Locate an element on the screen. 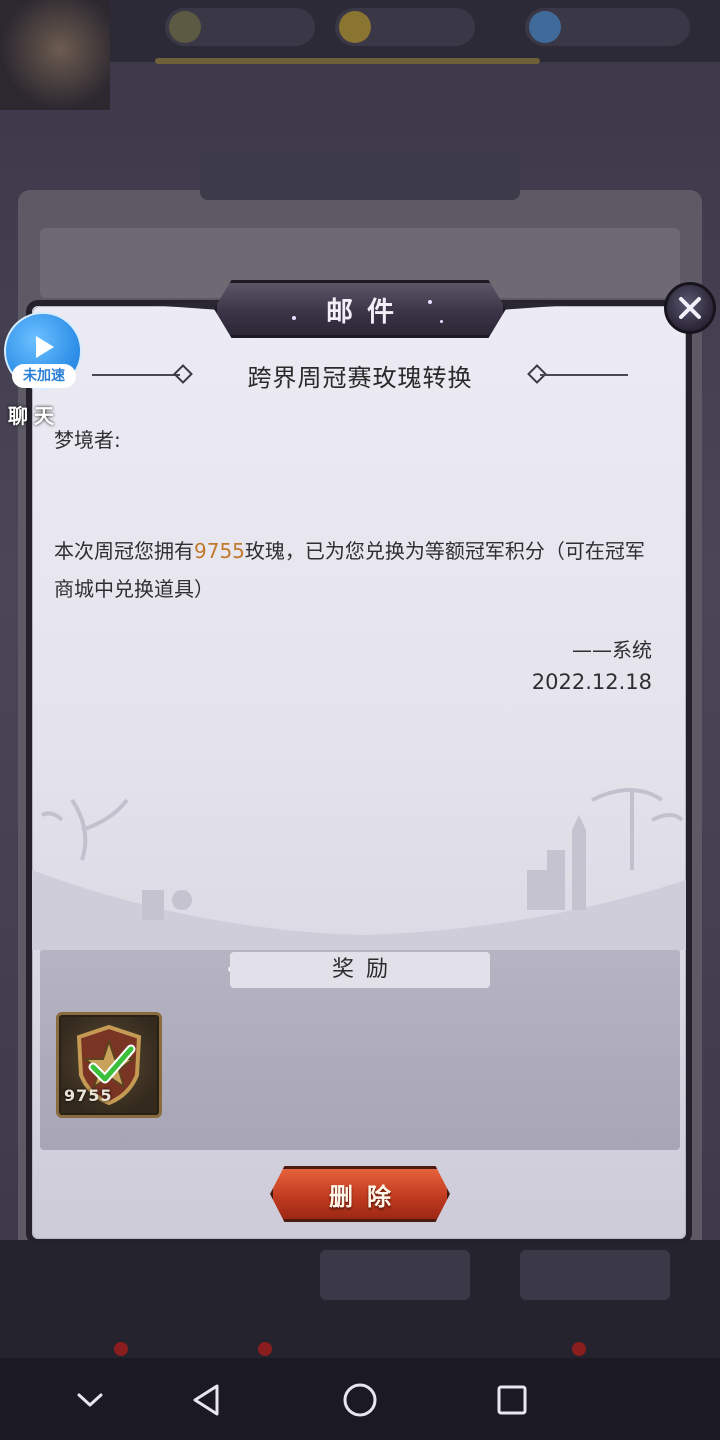 This screenshot has height=1440, width=720. mail-body-prefix: 本次周冠您拥有 is located at coordinates (124, 551).